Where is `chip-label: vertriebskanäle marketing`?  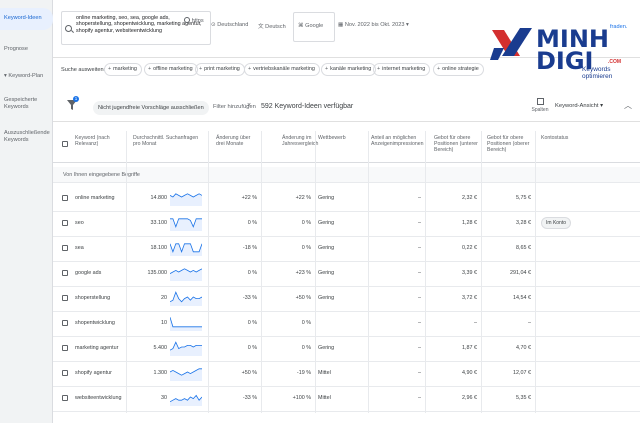
chip-label: vertriebskanäle marketing is located at coordinates (284, 69).